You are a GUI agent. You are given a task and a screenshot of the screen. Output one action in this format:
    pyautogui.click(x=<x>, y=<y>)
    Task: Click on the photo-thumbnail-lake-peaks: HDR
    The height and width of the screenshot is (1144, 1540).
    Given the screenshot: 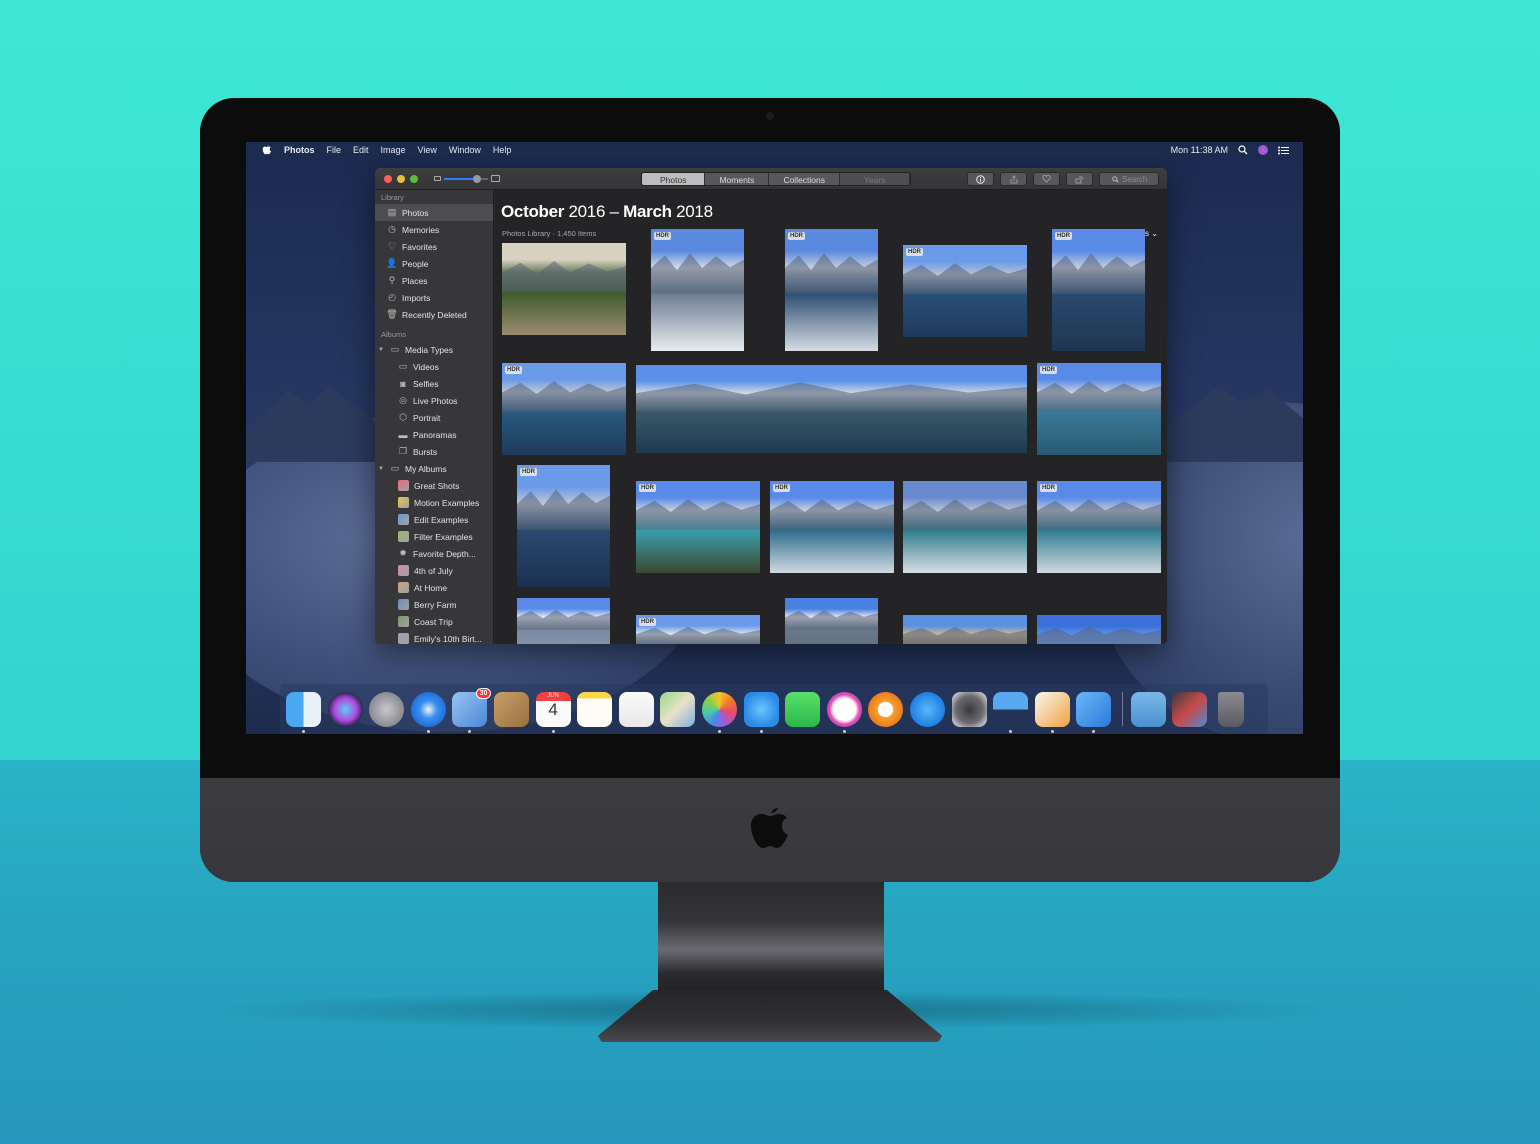 What is the action you would take?
    pyautogui.click(x=1099, y=409)
    